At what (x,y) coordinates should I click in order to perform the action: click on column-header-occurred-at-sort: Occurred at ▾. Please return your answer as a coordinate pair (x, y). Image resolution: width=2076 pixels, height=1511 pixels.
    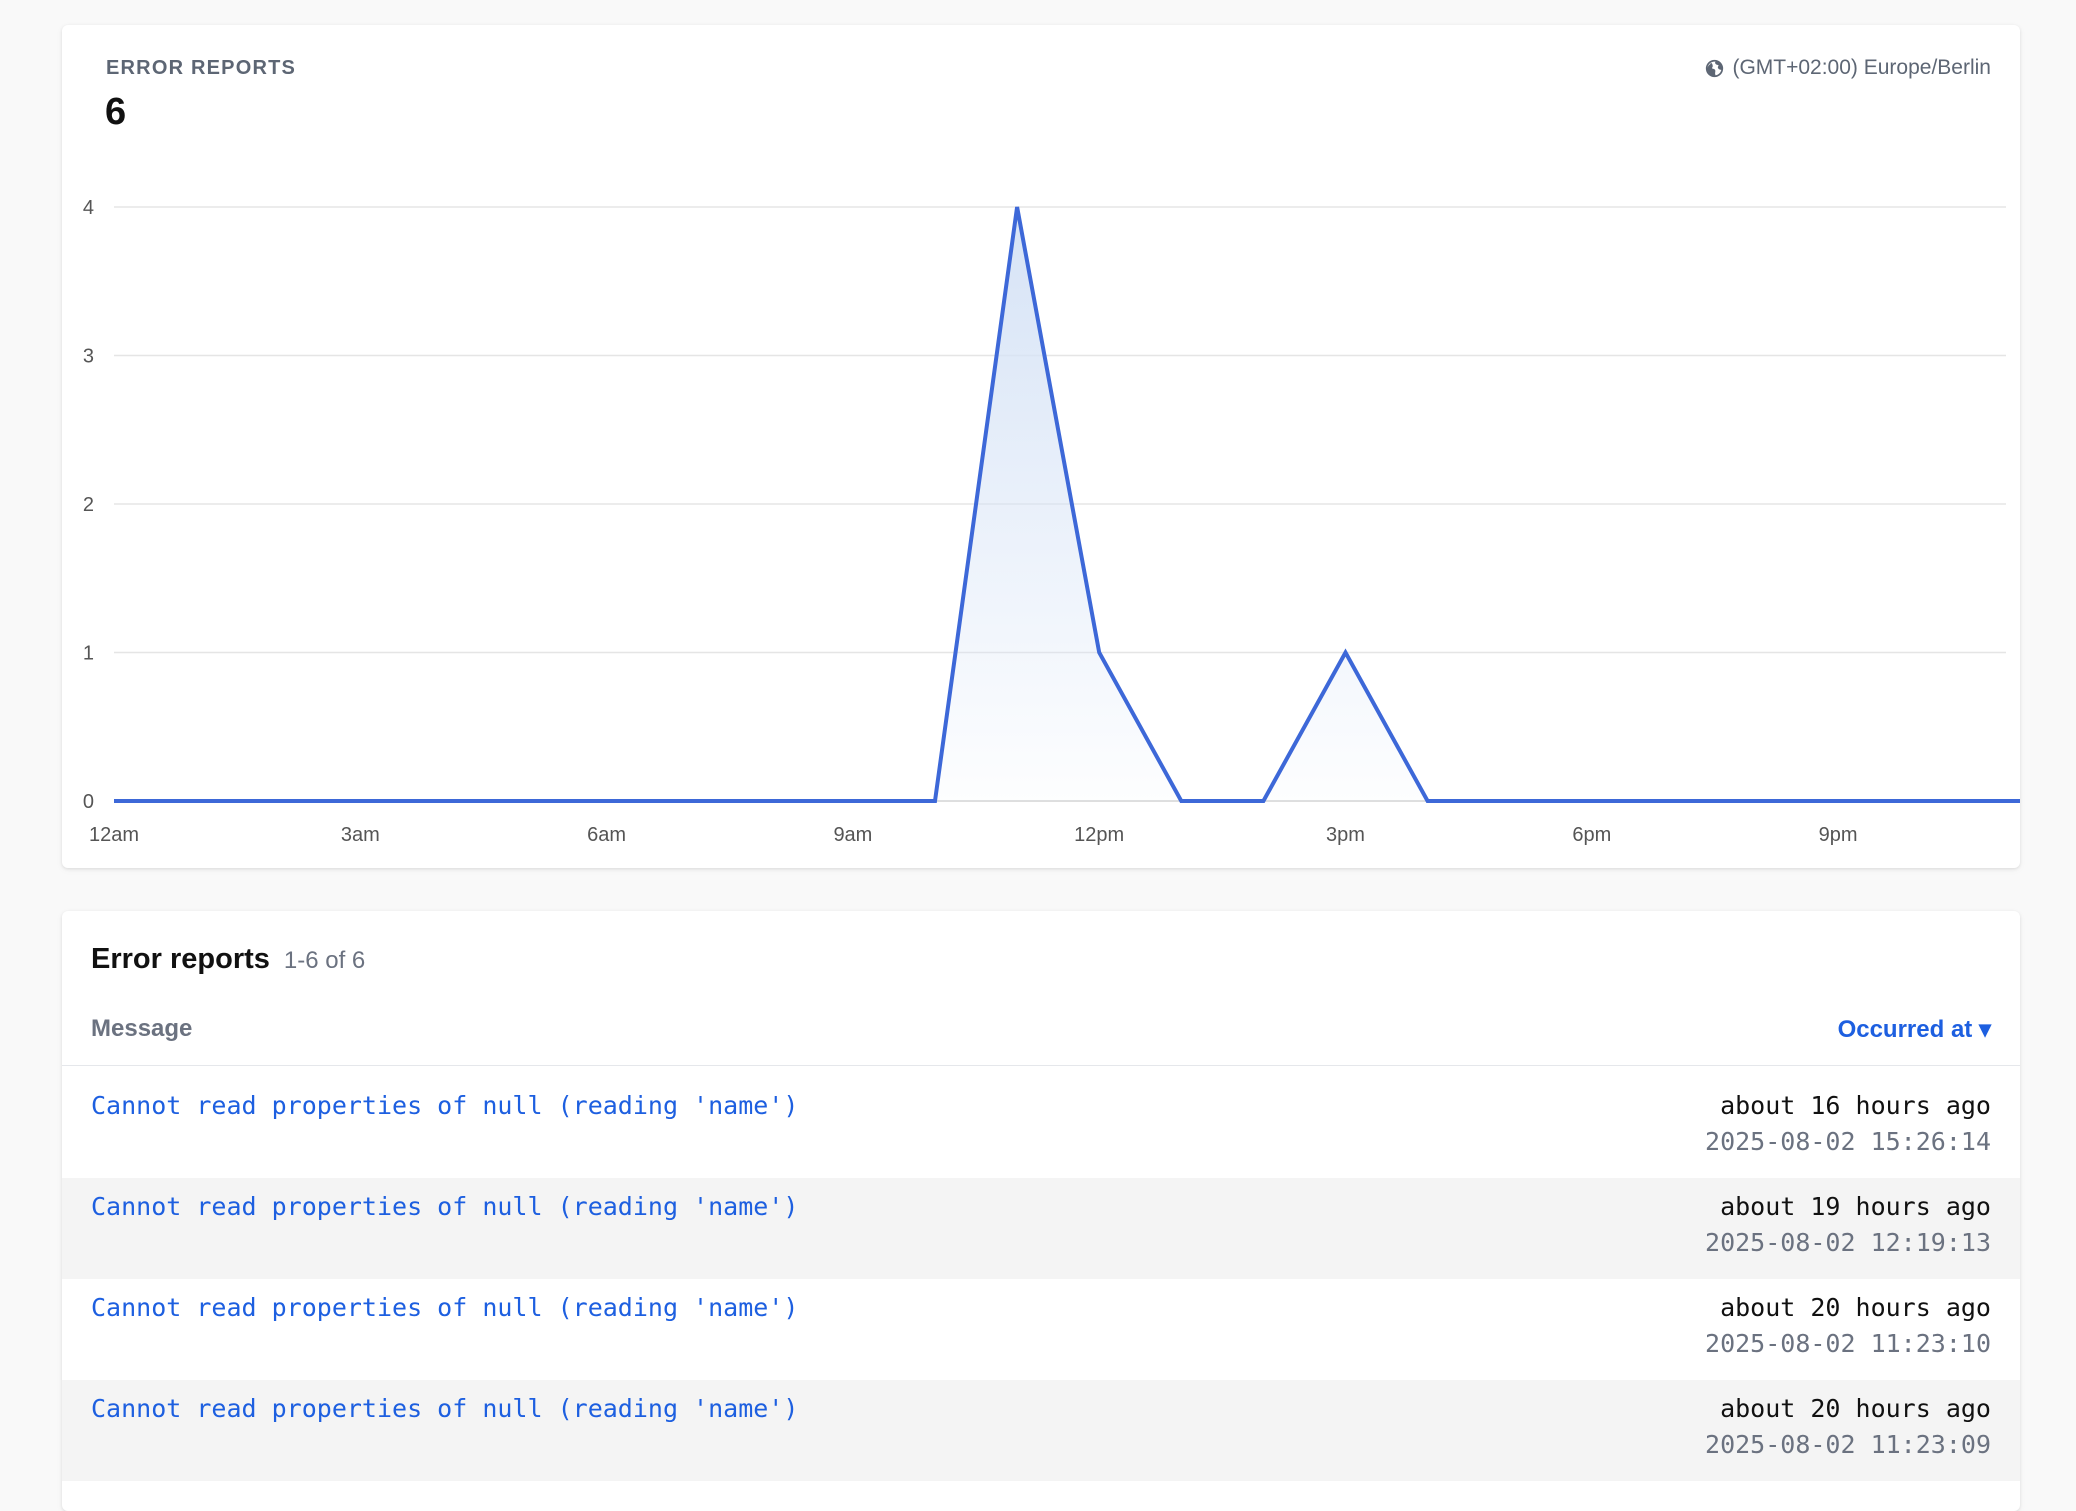
    Looking at the image, I should click on (1914, 1029).